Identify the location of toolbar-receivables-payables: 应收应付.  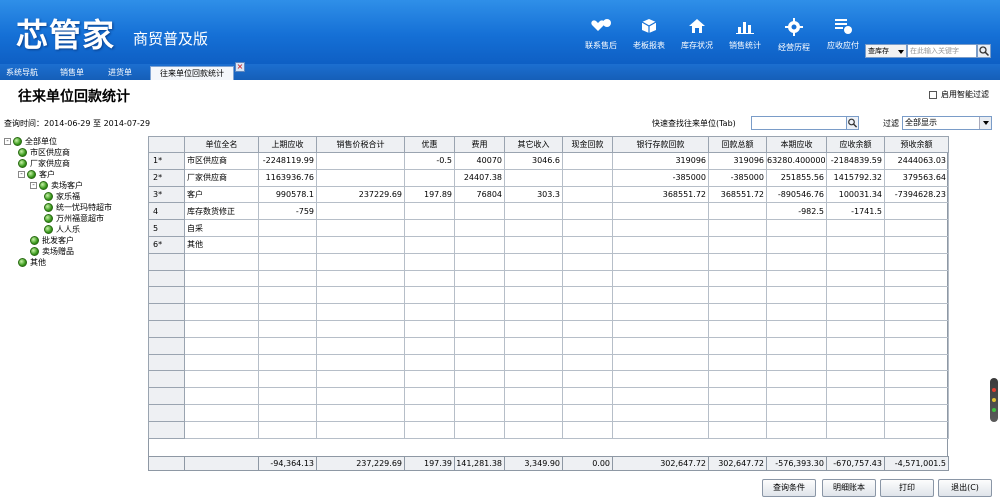
(843, 35).